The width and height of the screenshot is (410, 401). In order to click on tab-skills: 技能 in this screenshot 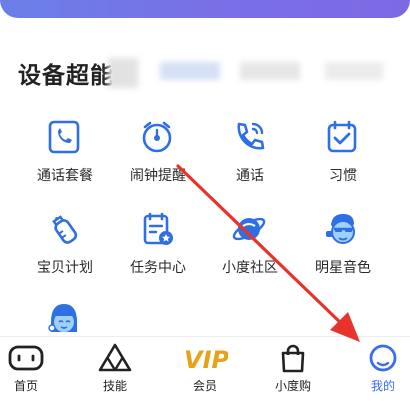, I will do `click(115, 369)`.